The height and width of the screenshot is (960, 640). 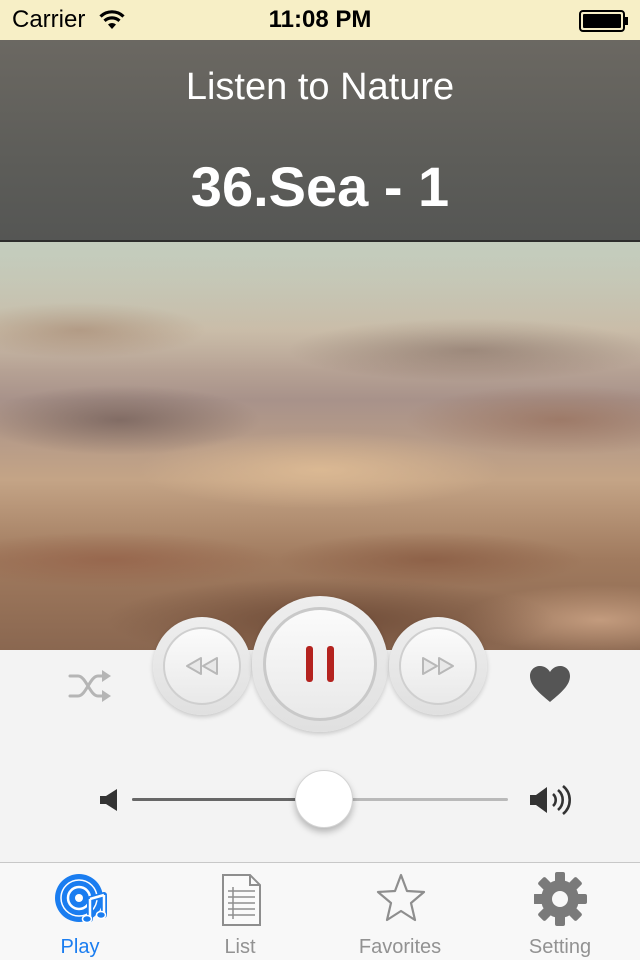 I want to click on document-list-icon, so click(x=241, y=900).